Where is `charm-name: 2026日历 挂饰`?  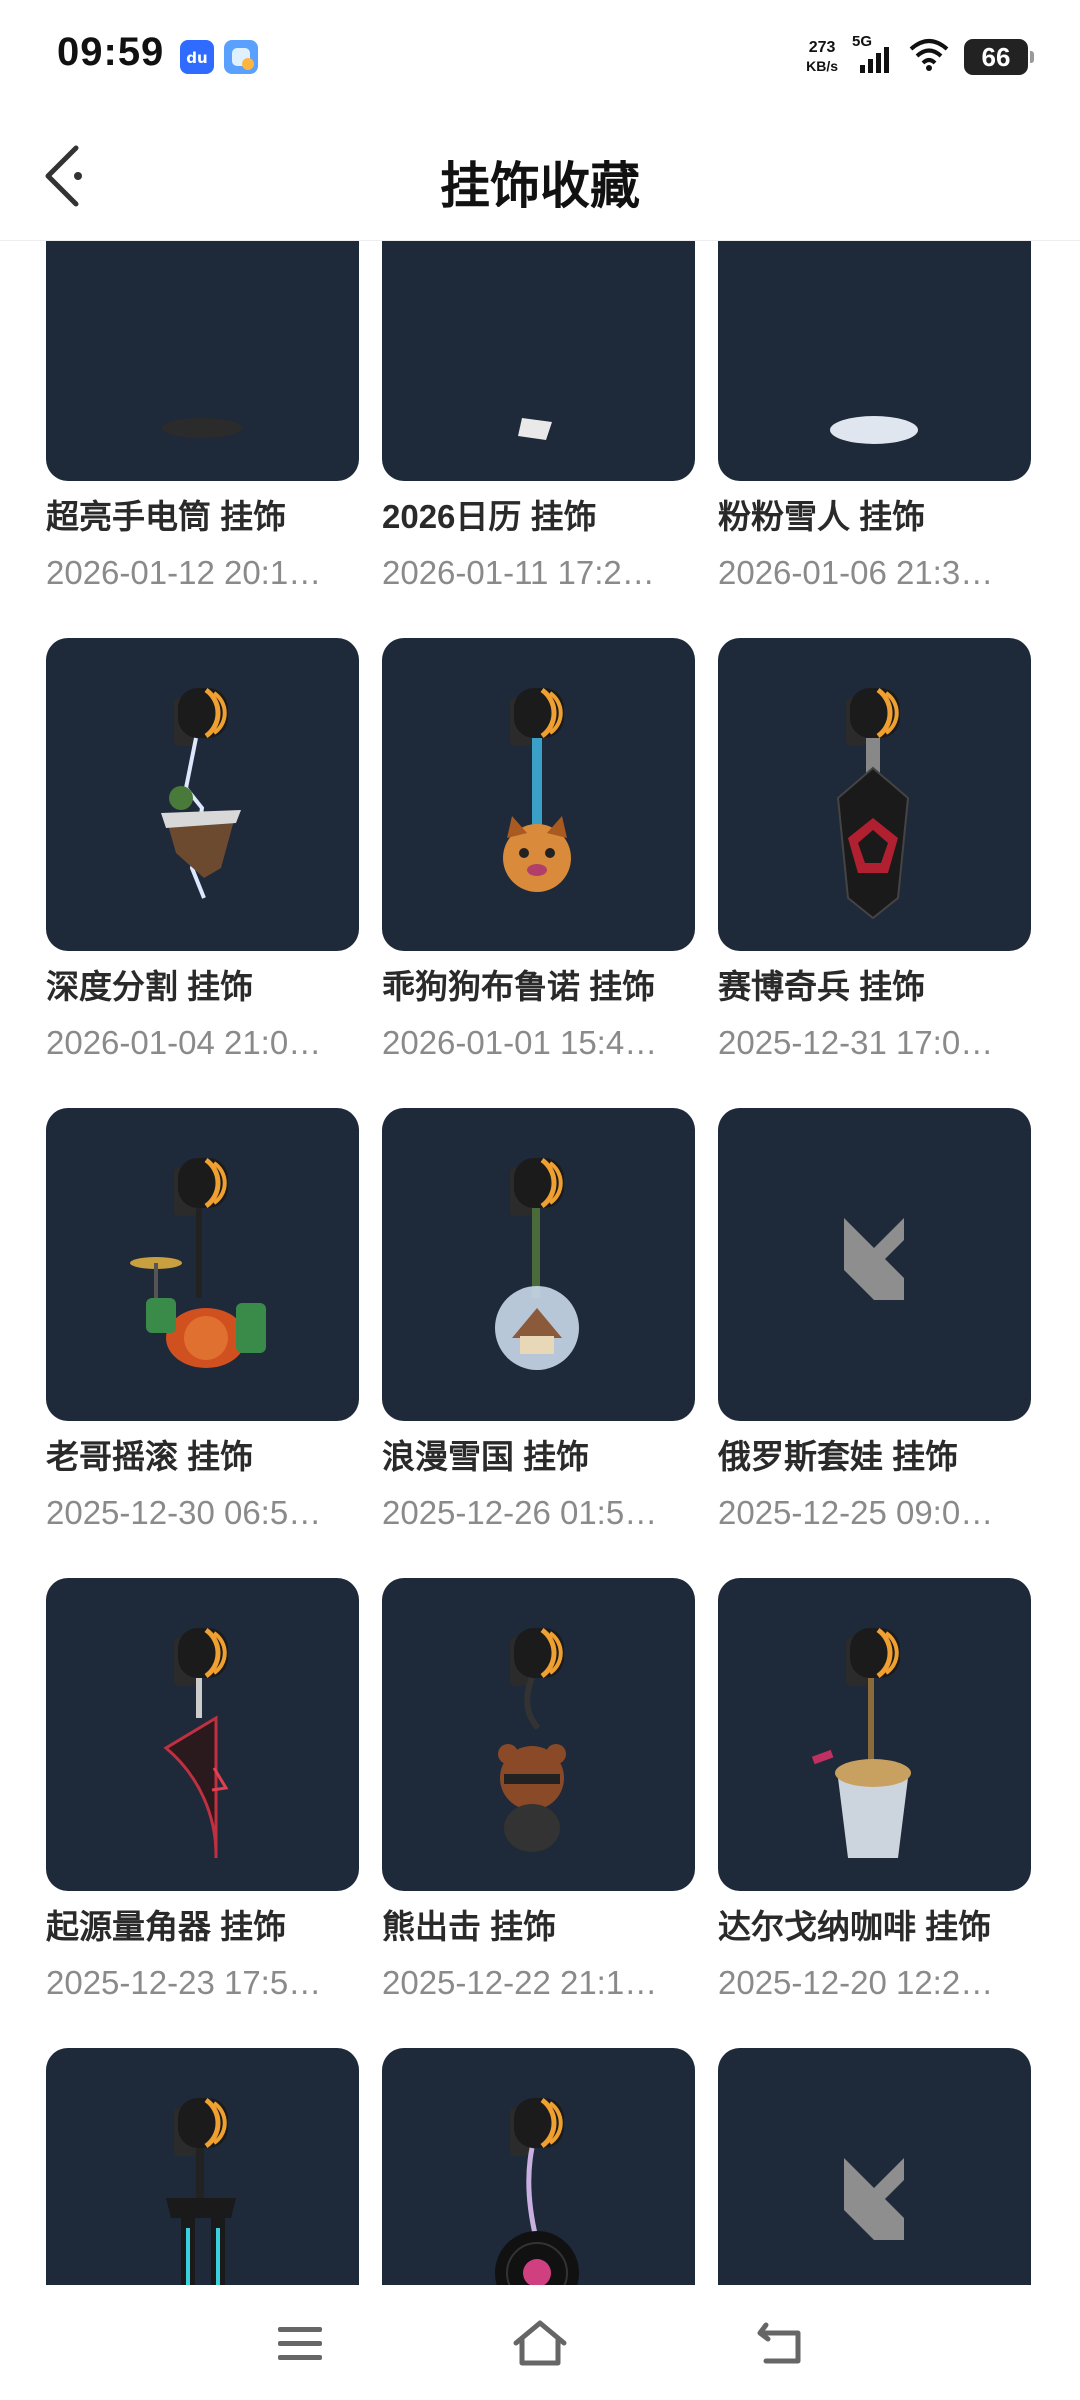 charm-name: 2026日历 挂饰 is located at coordinates (489, 516).